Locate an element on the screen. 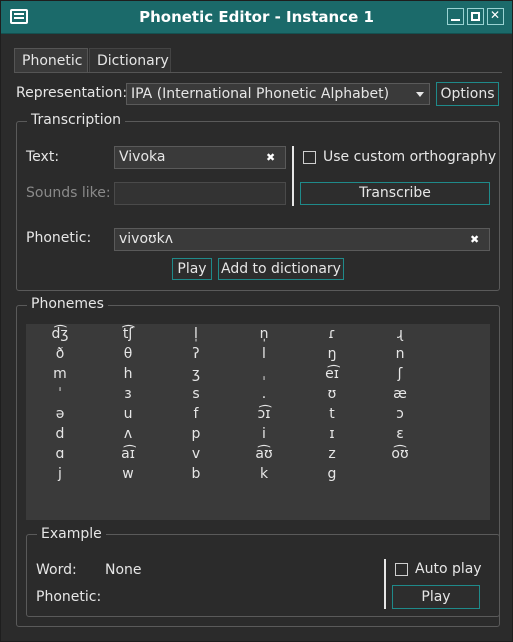  phoneme-button: ʔ is located at coordinates (196, 354).